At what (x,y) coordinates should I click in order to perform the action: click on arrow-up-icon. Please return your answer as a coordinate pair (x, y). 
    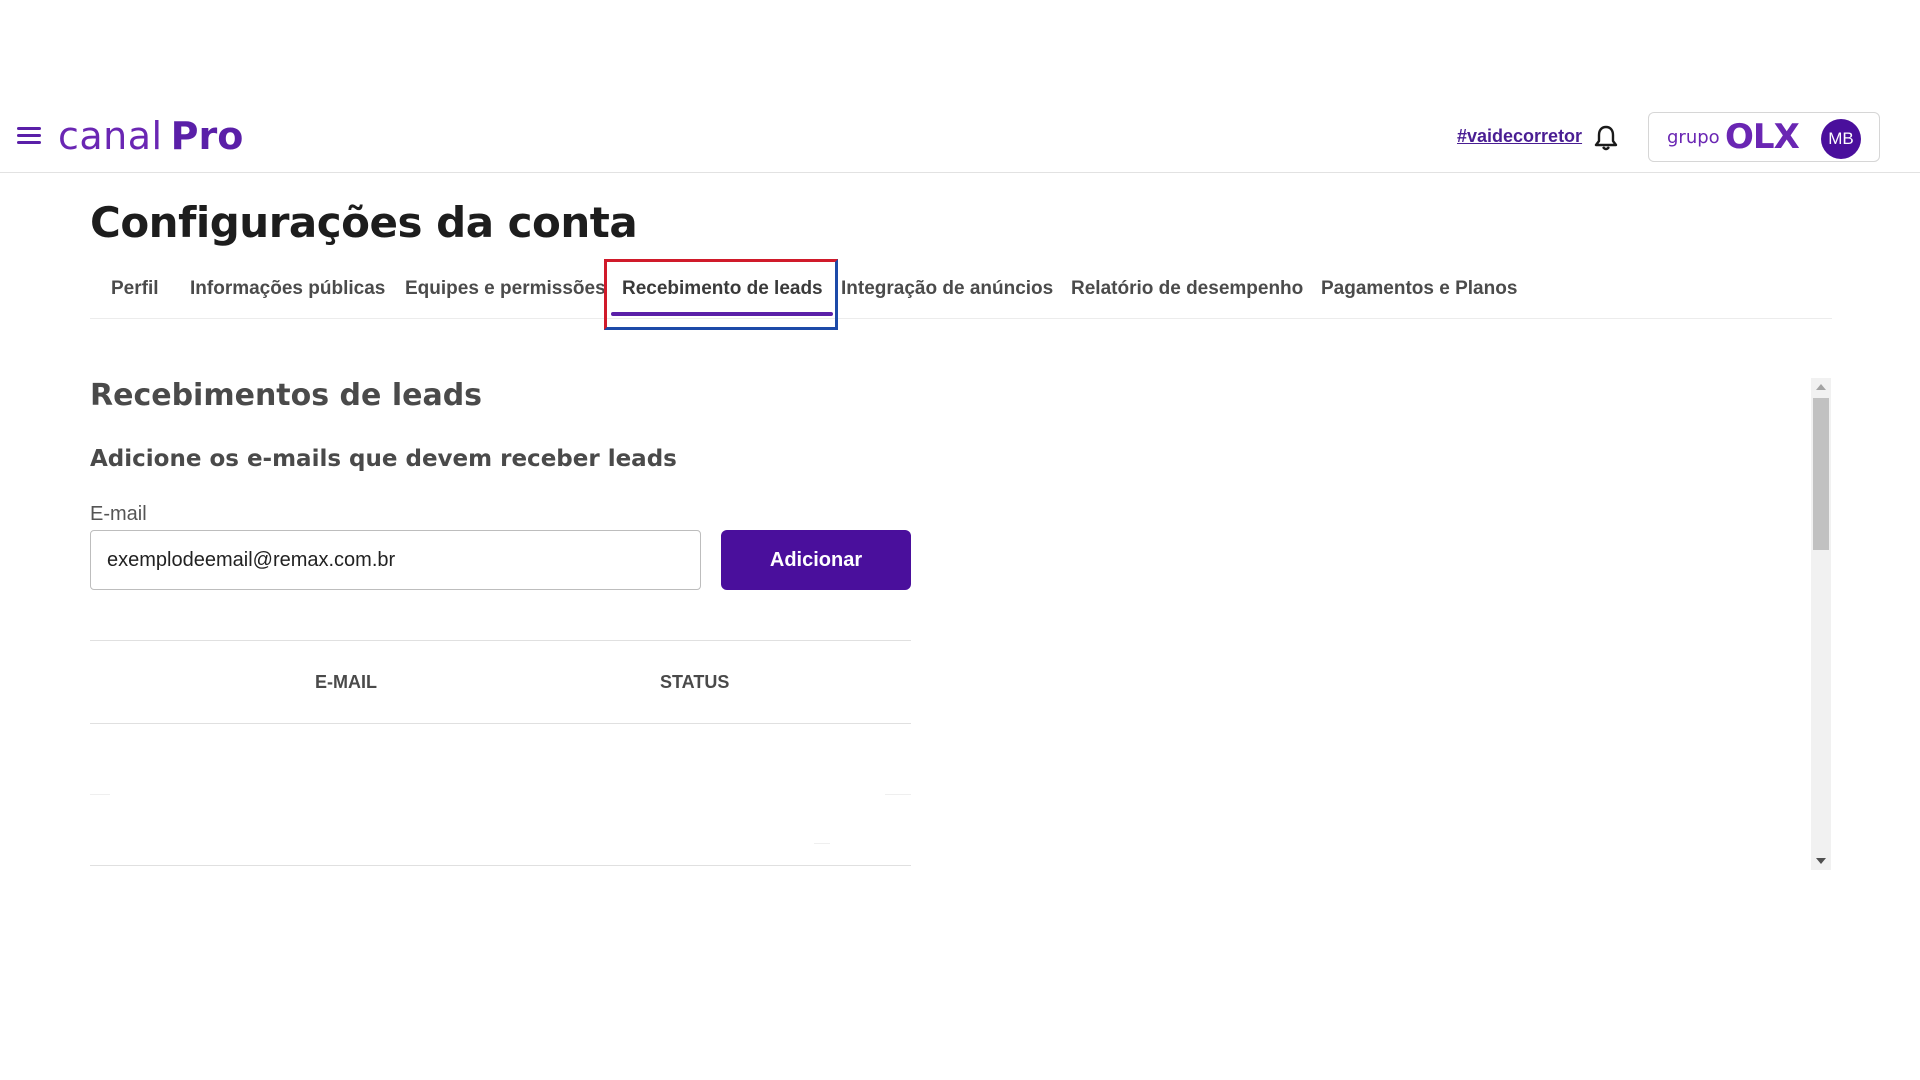
    Looking at the image, I should click on (1821, 387).